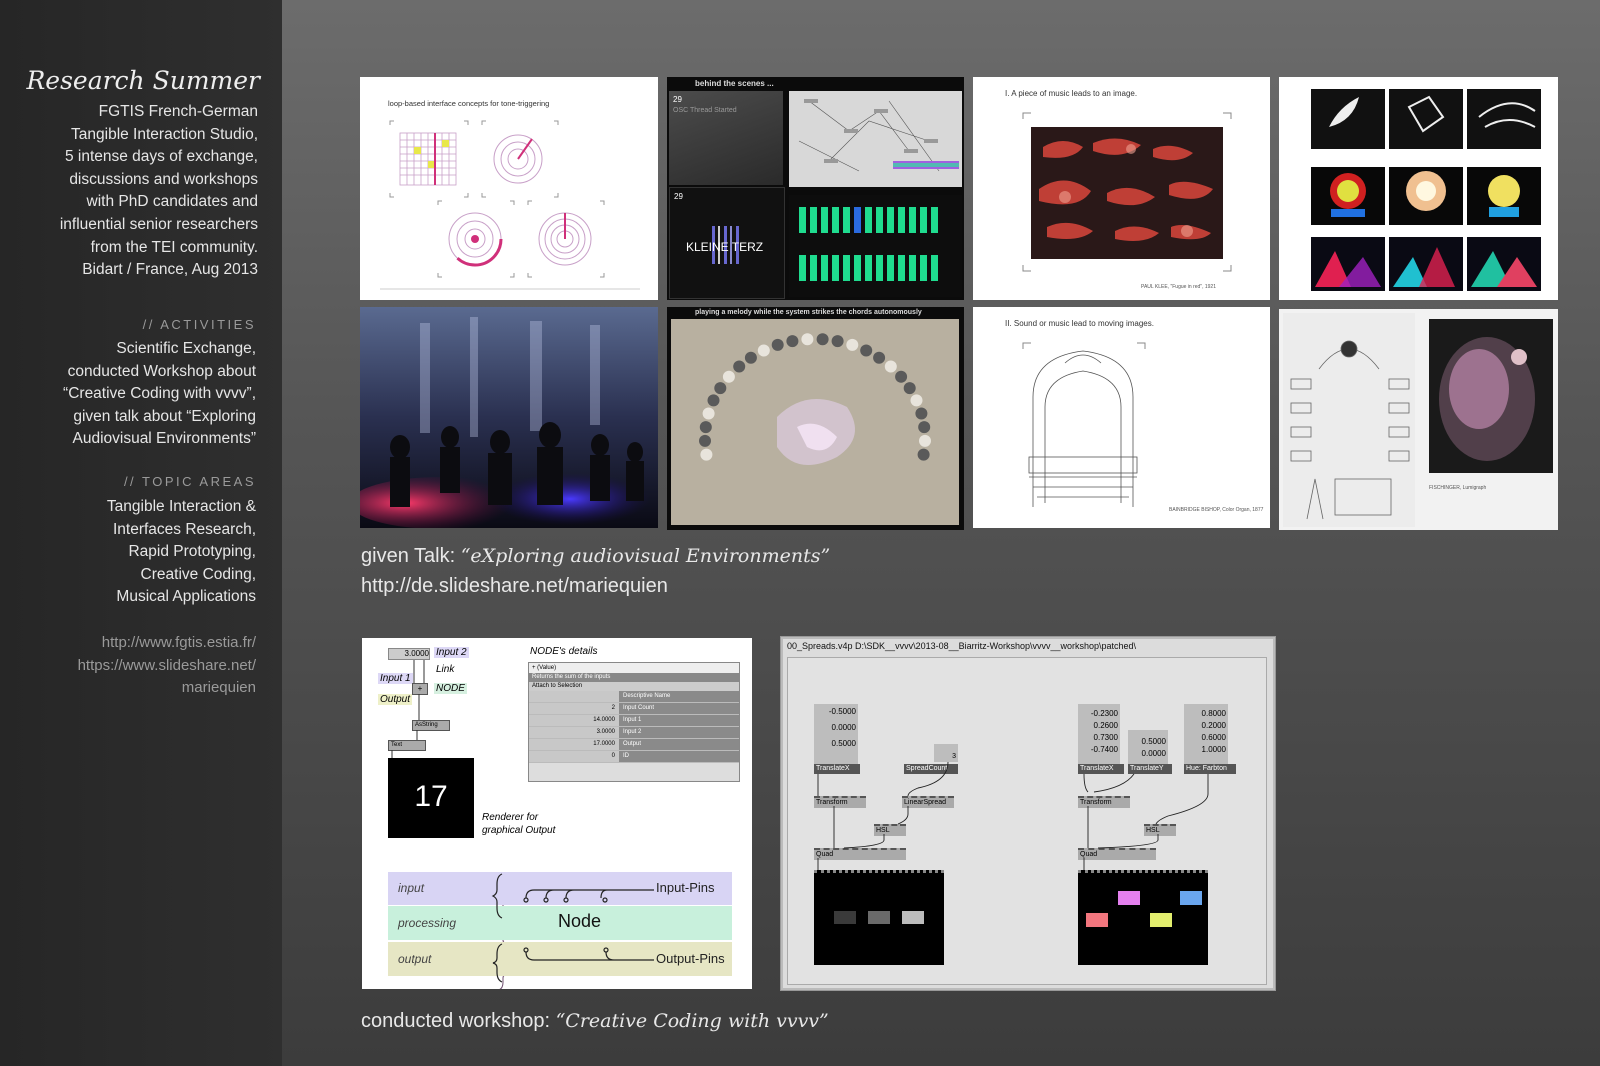  What do you see at coordinates (931, 769) in the screenshot?
I see `spreadcount-node: SpreadCount` at bounding box center [931, 769].